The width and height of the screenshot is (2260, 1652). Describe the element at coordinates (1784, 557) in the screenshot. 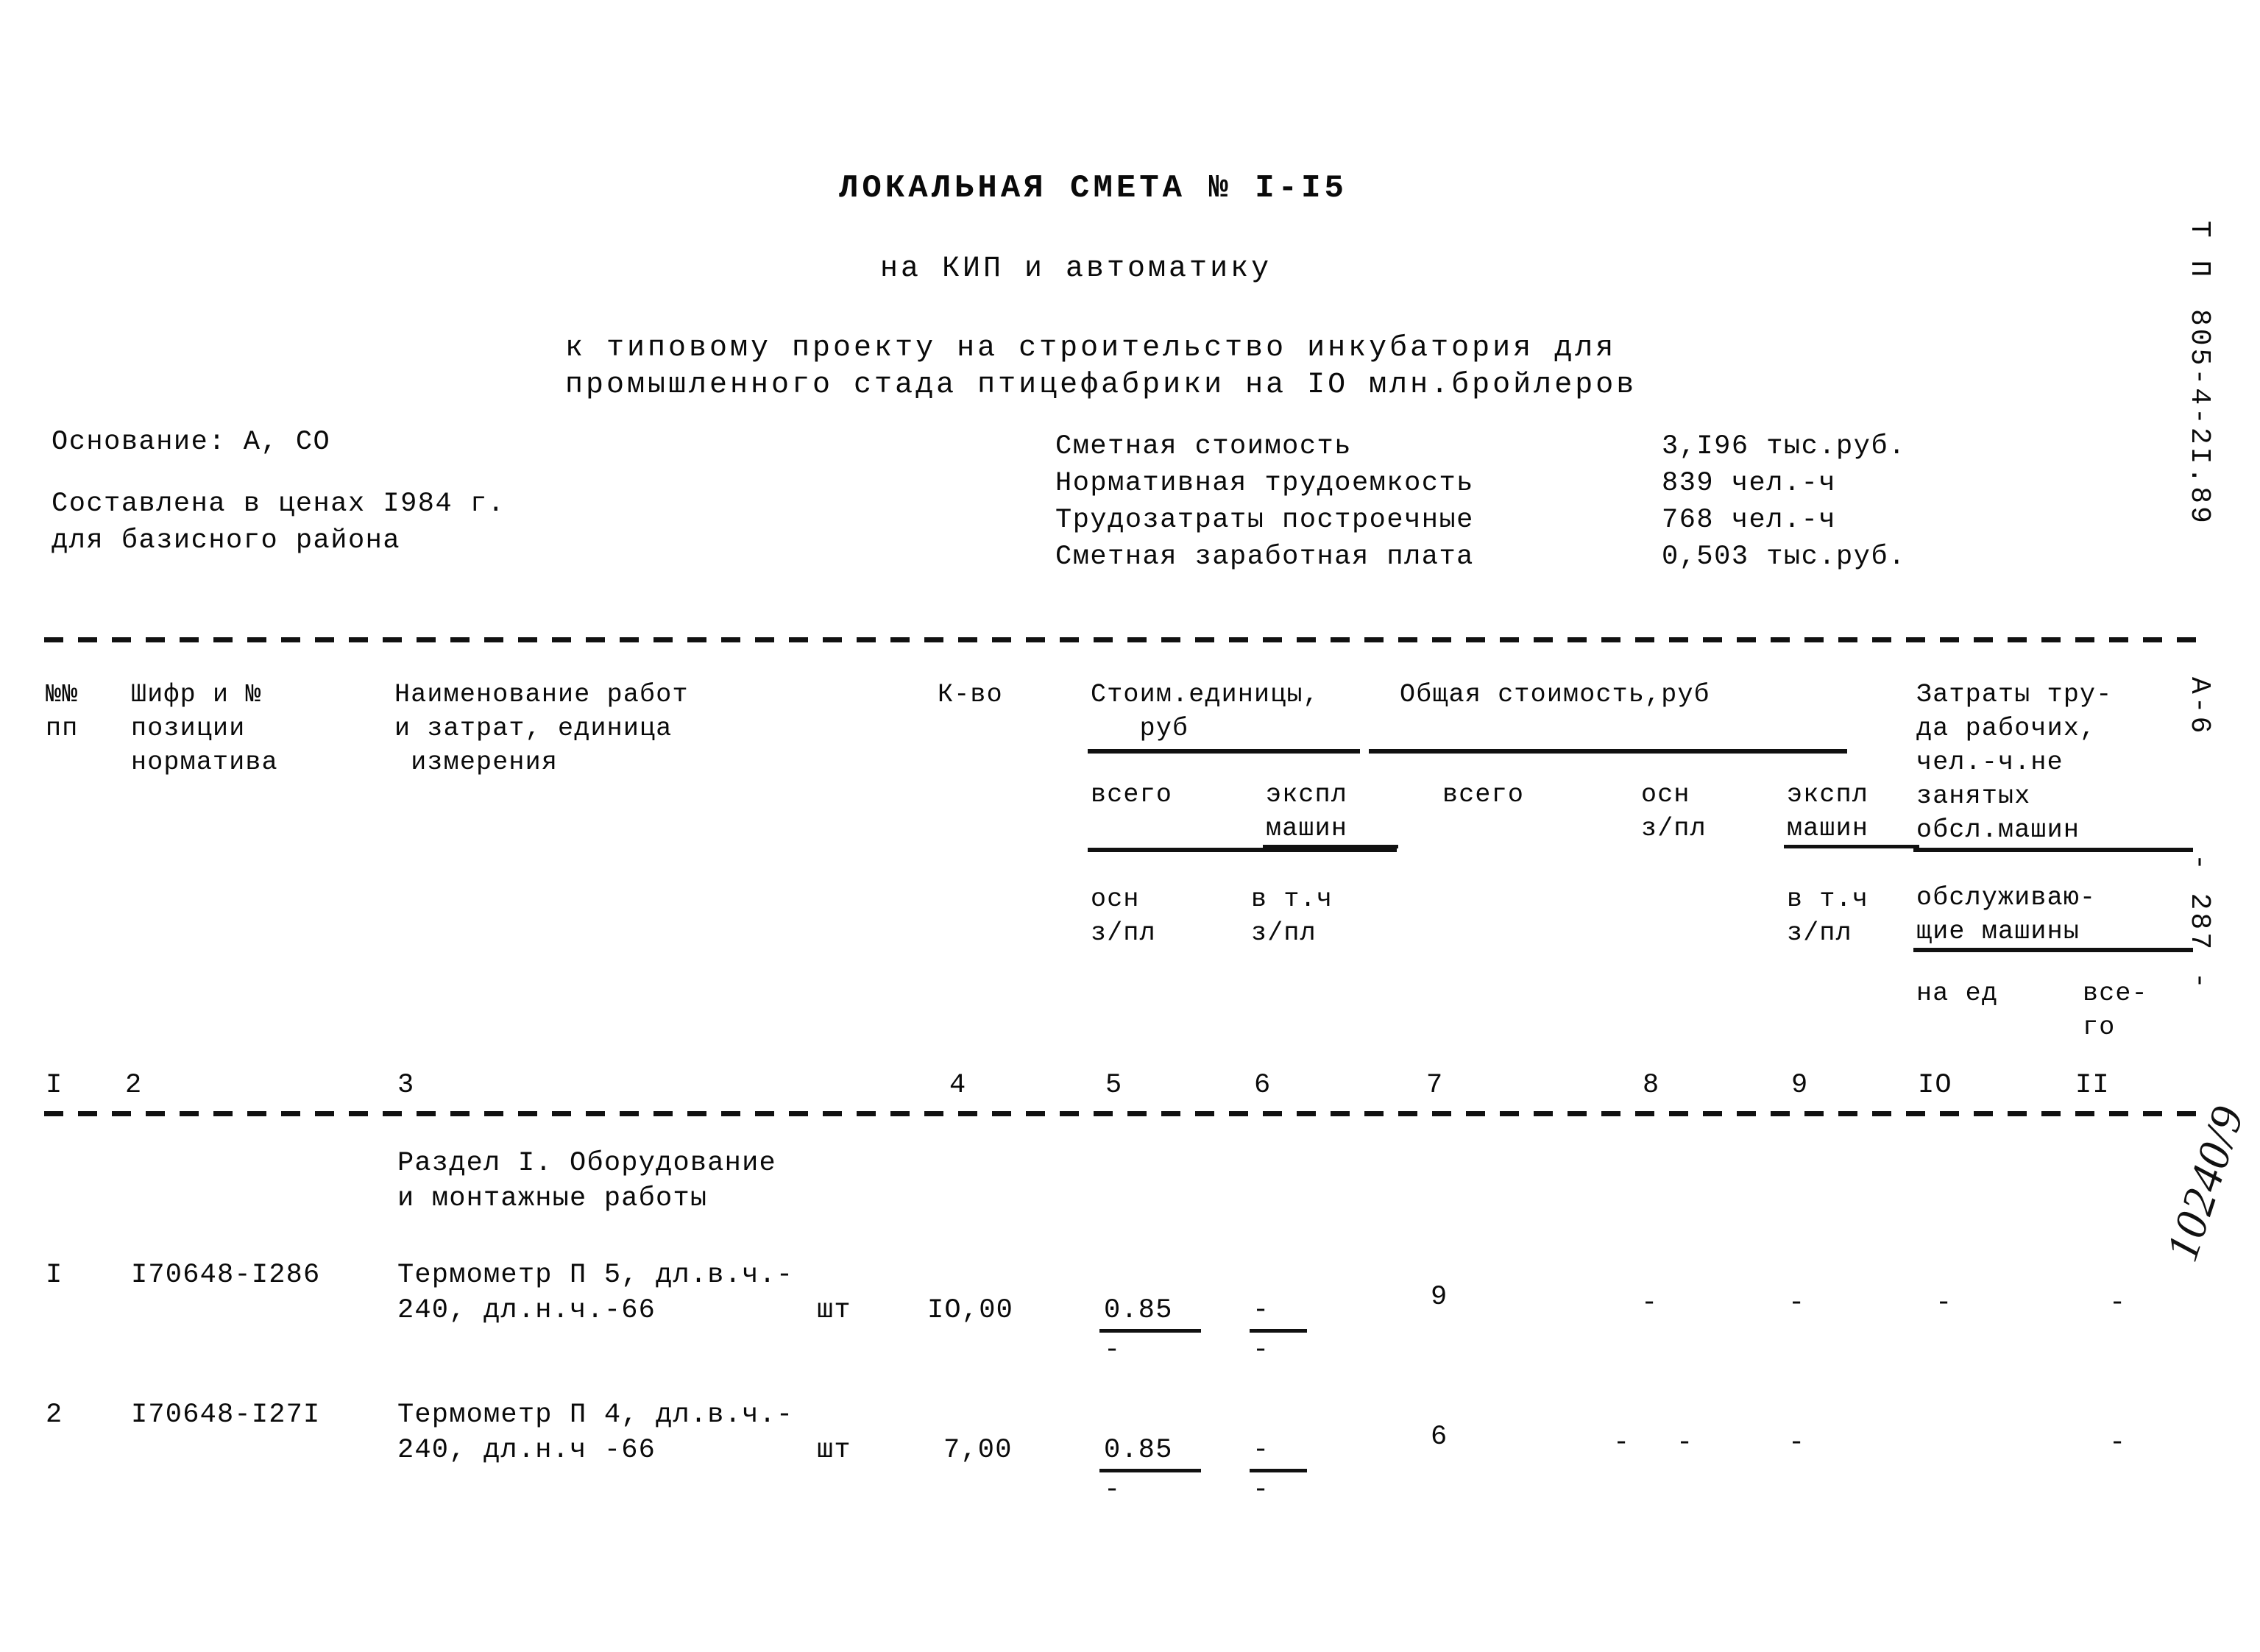

I see `summary-value-3: 0,503 тыс.руб.` at that location.